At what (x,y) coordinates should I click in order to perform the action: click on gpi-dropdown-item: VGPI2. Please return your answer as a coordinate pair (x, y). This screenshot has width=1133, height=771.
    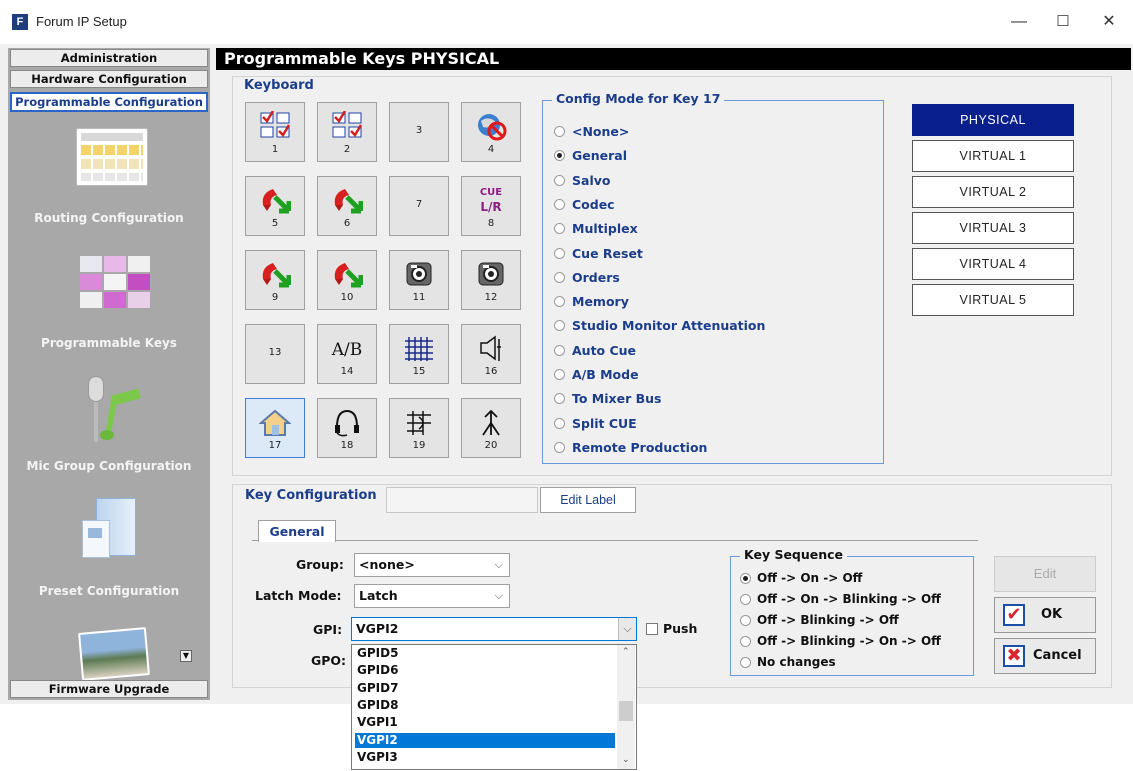
    Looking at the image, I should click on (485, 740).